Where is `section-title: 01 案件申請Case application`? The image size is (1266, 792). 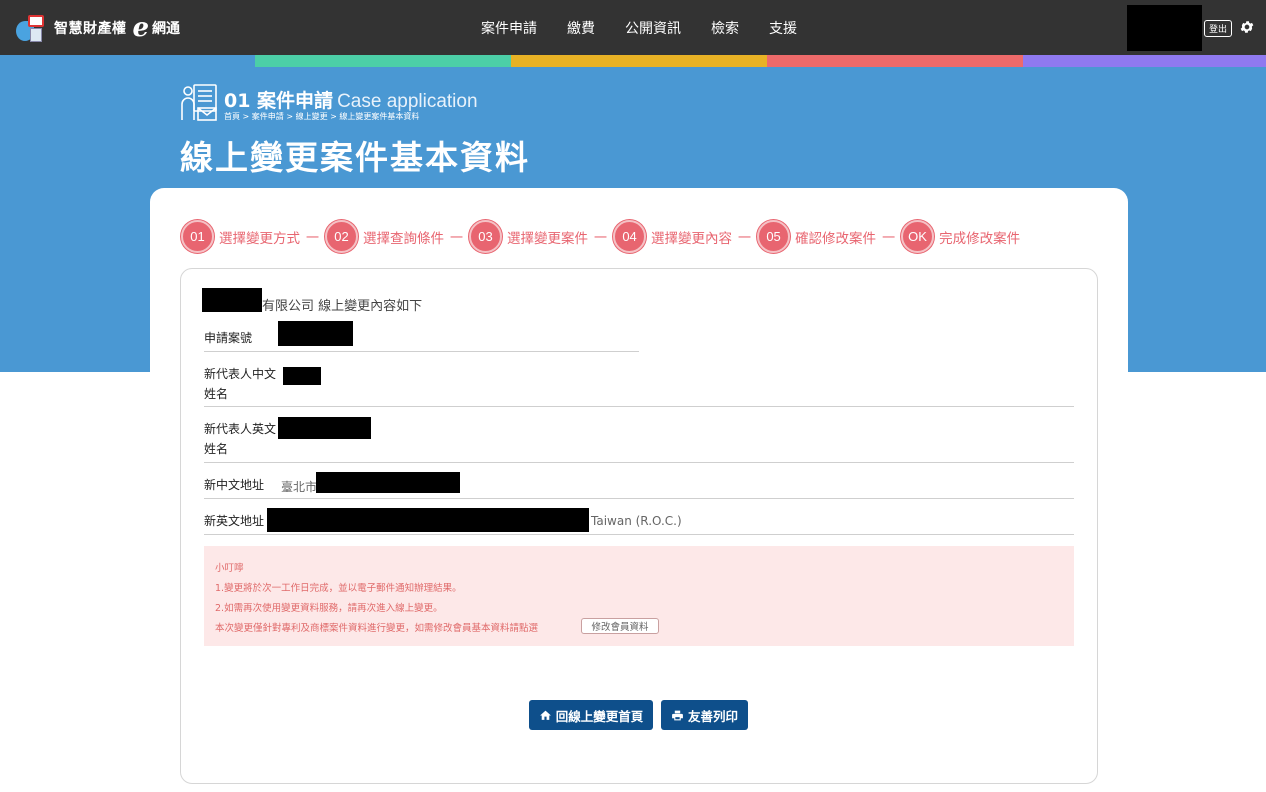 section-title: 01 案件申請Case application is located at coordinates (351, 99).